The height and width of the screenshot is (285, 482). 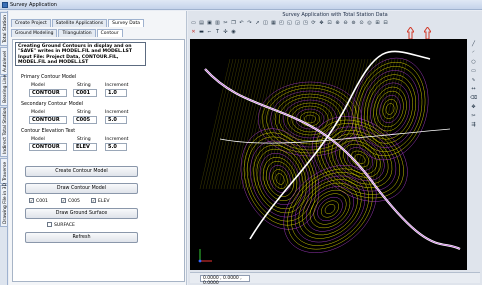 What do you see at coordinates (385, 23) in the screenshot?
I see `properties-icon: ⊟` at bounding box center [385, 23].